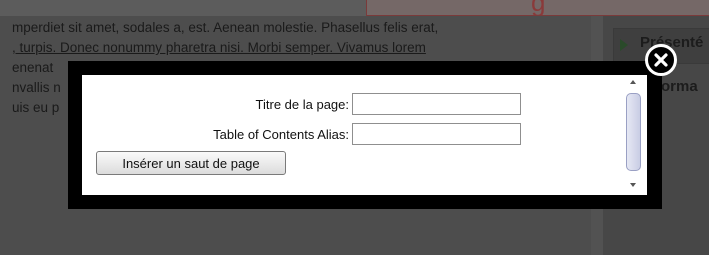 The image size is (709, 255). I want to click on form-row-toc-alias: Table of Contents Alias:, so click(364, 134).